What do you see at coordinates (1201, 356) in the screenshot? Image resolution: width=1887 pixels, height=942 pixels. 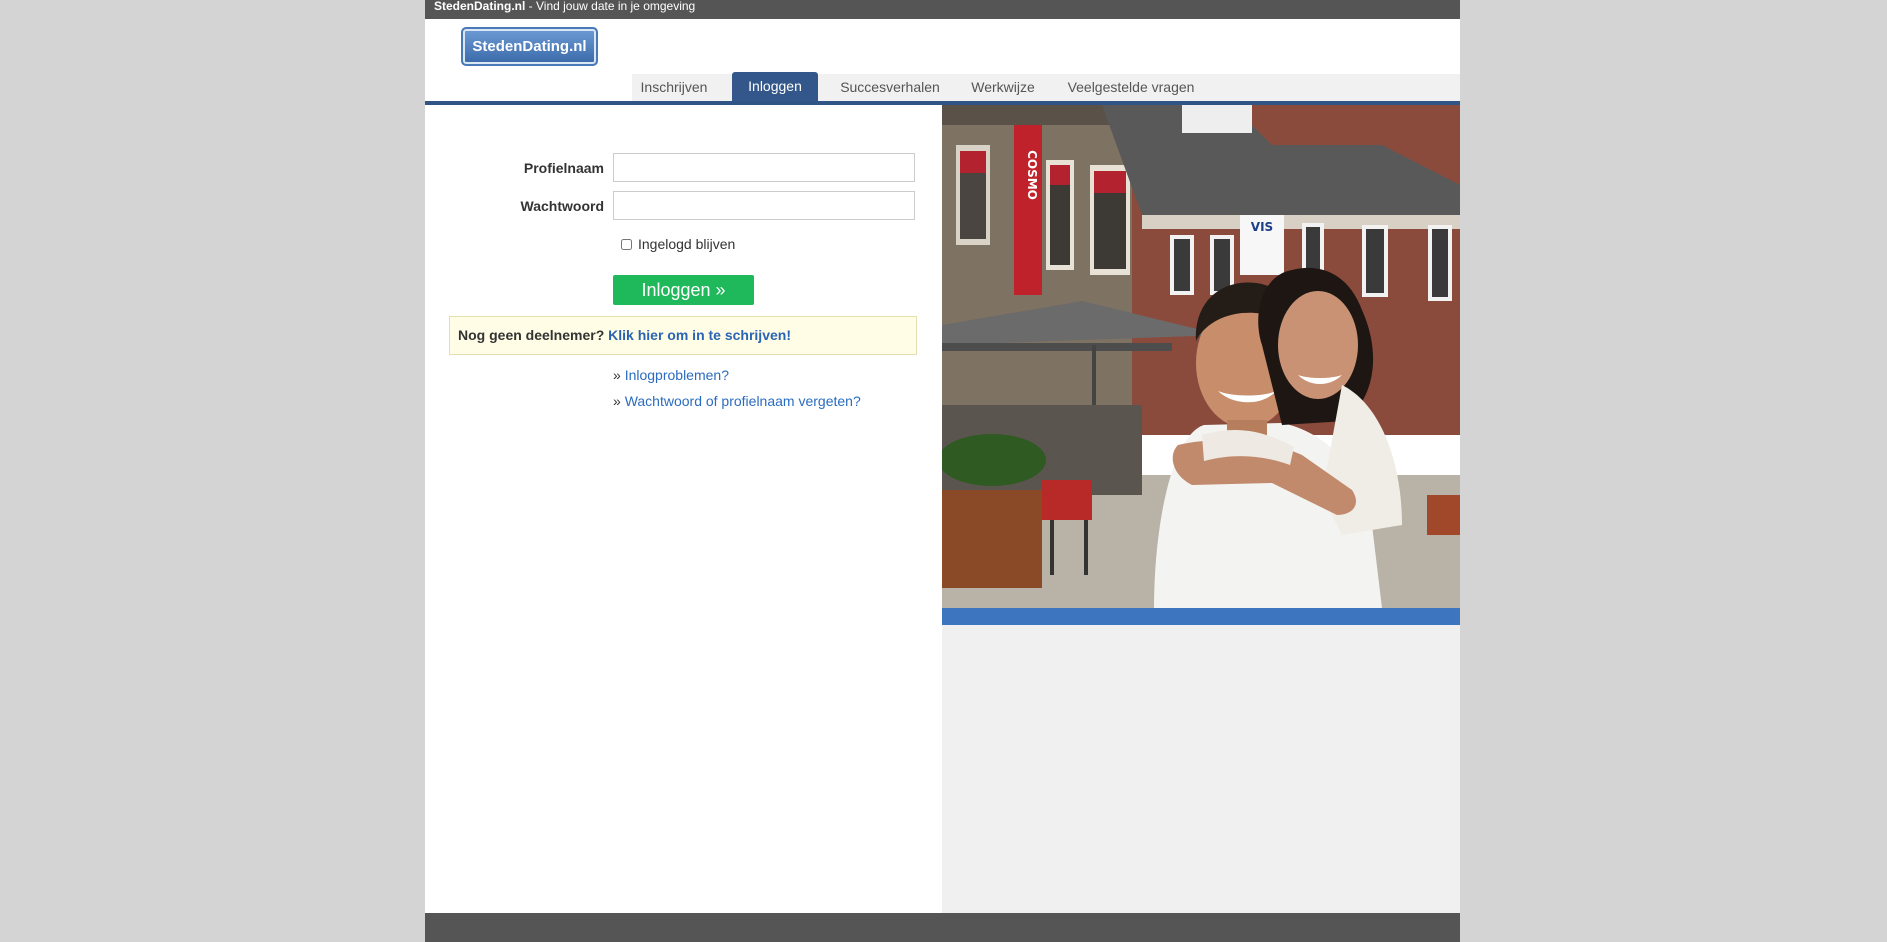 I see `couple-photo: COSMO VIS` at bounding box center [1201, 356].